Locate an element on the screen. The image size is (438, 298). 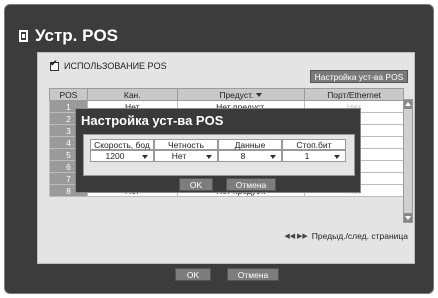
use-pos-label: ИСПОЛЬЗОВАНИЕ POS is located at coordinates (115, 66).